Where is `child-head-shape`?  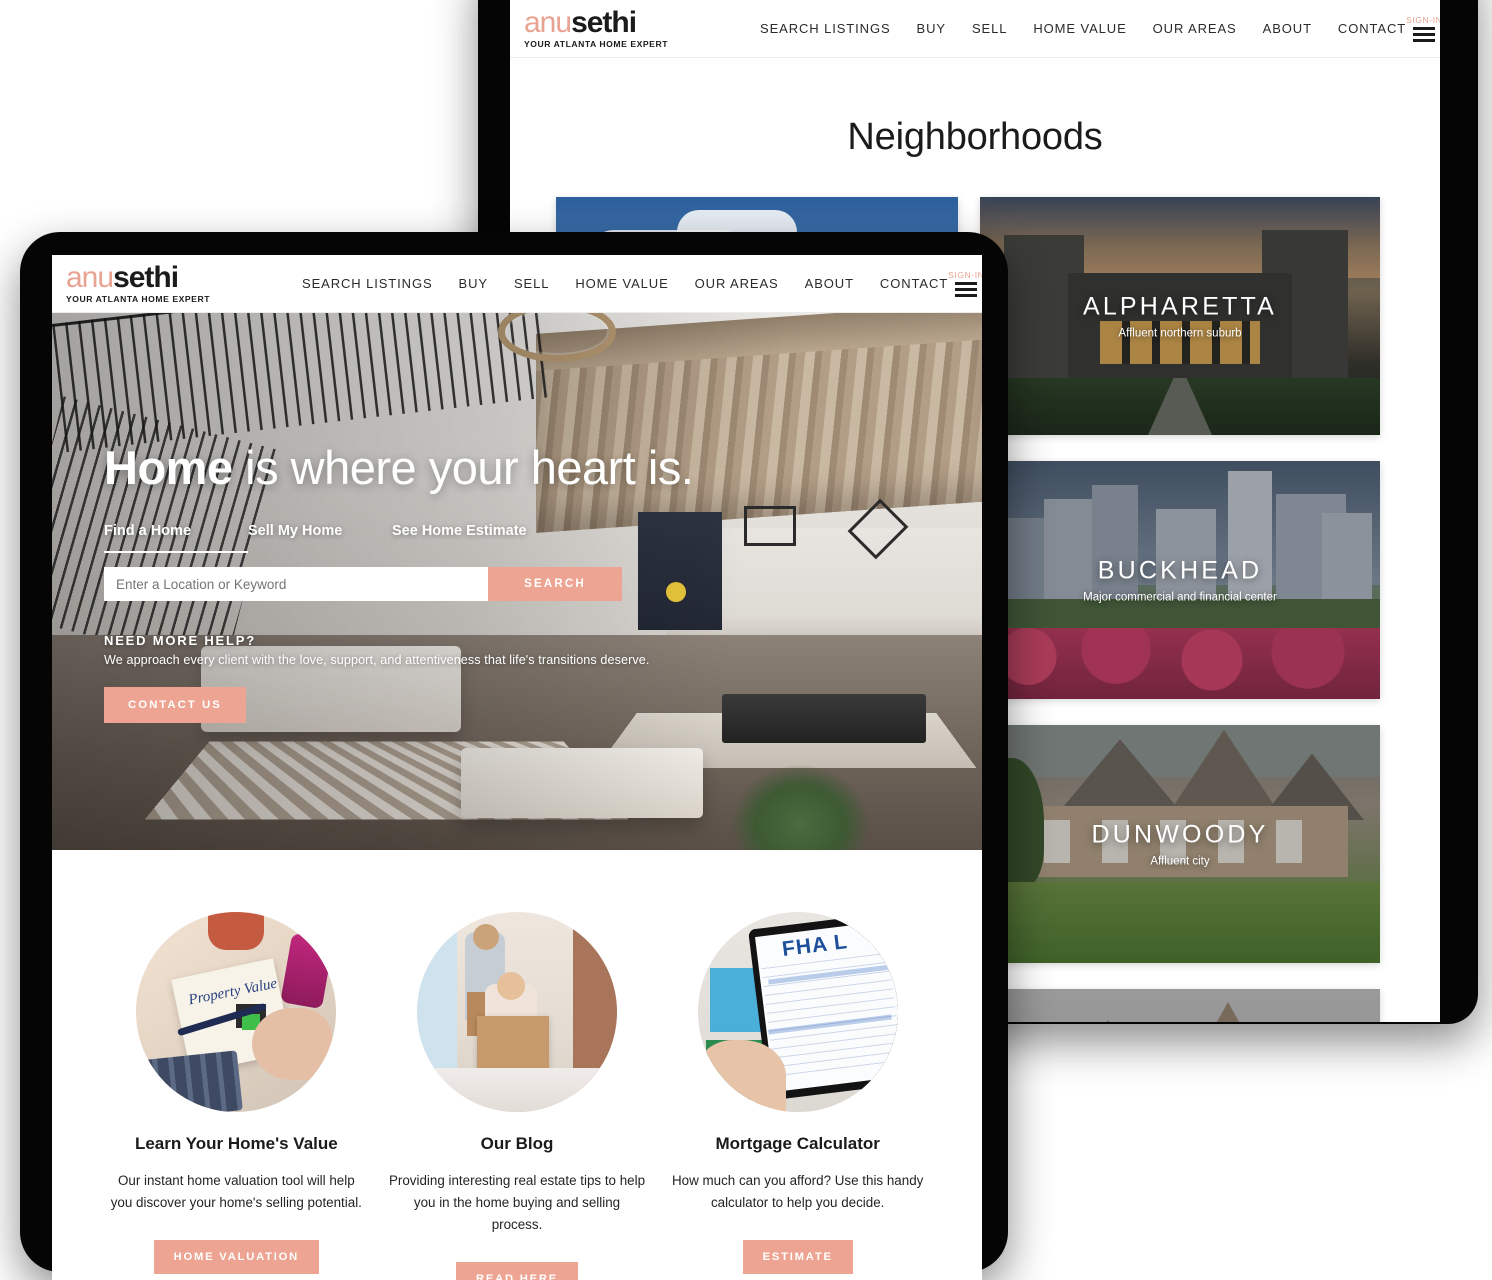 child-head-shape is located at coordinates (511, 986).